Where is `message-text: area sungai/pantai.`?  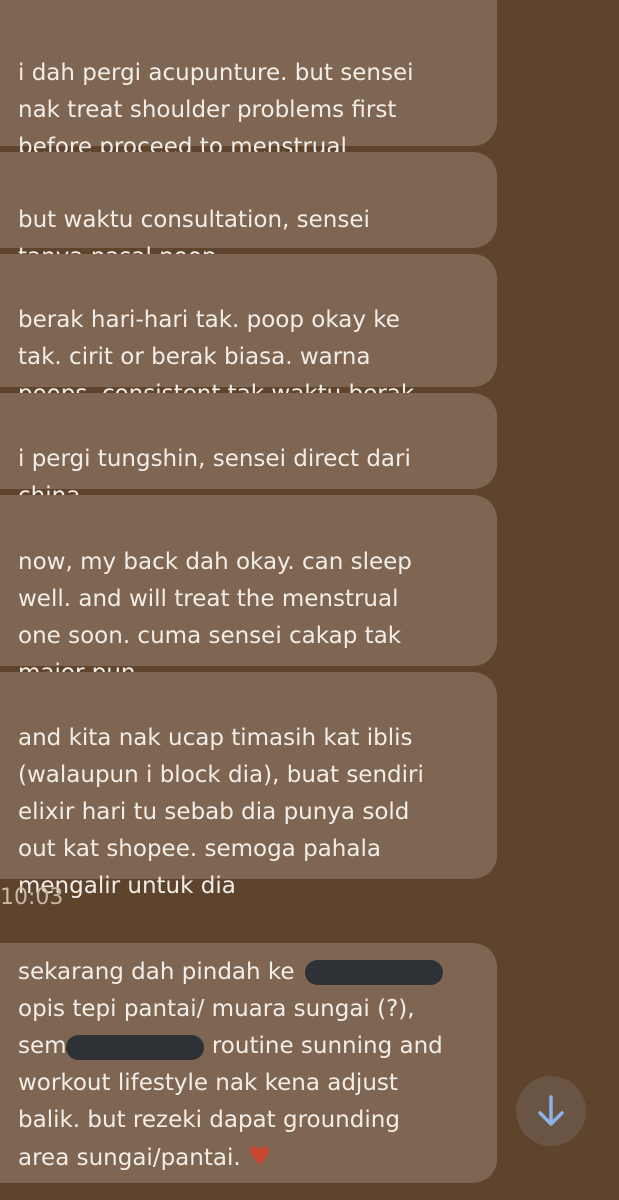 message-text: area sungai/pantai. is located at coordinates (129, 1158).